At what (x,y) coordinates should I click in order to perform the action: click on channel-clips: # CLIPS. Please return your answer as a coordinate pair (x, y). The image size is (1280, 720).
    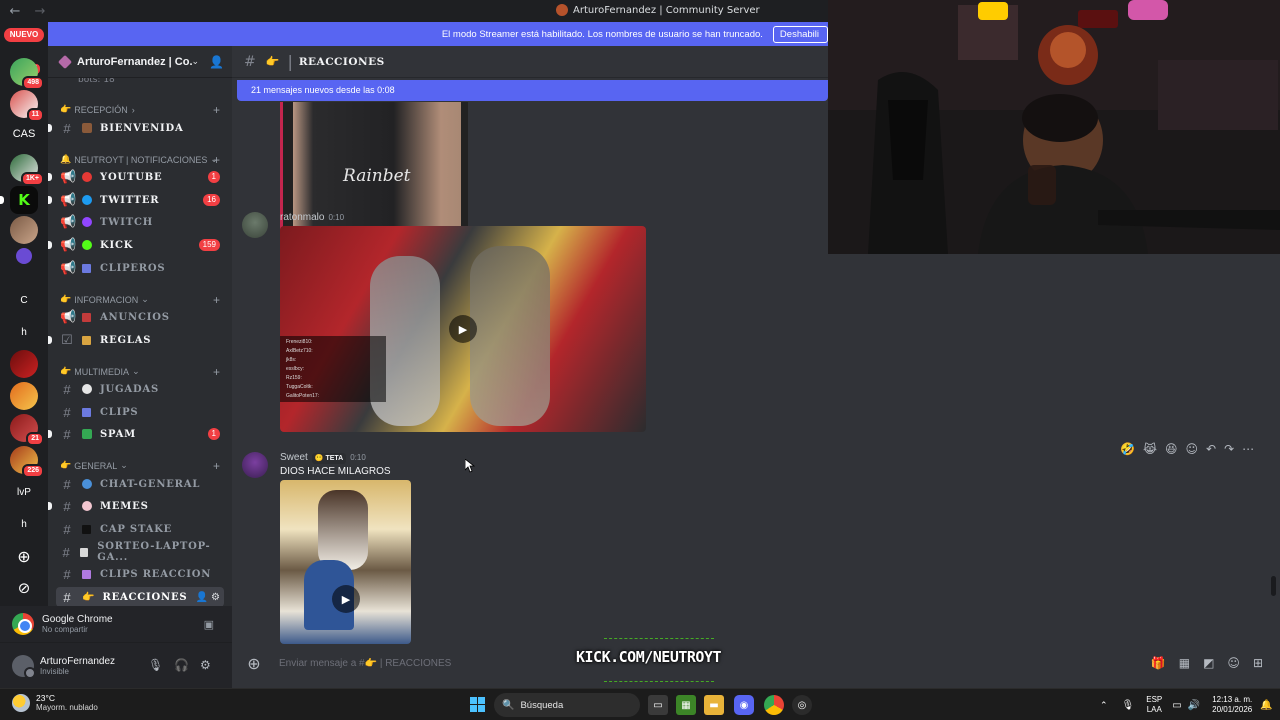
    Looking at the image, I should click on (140, 412).